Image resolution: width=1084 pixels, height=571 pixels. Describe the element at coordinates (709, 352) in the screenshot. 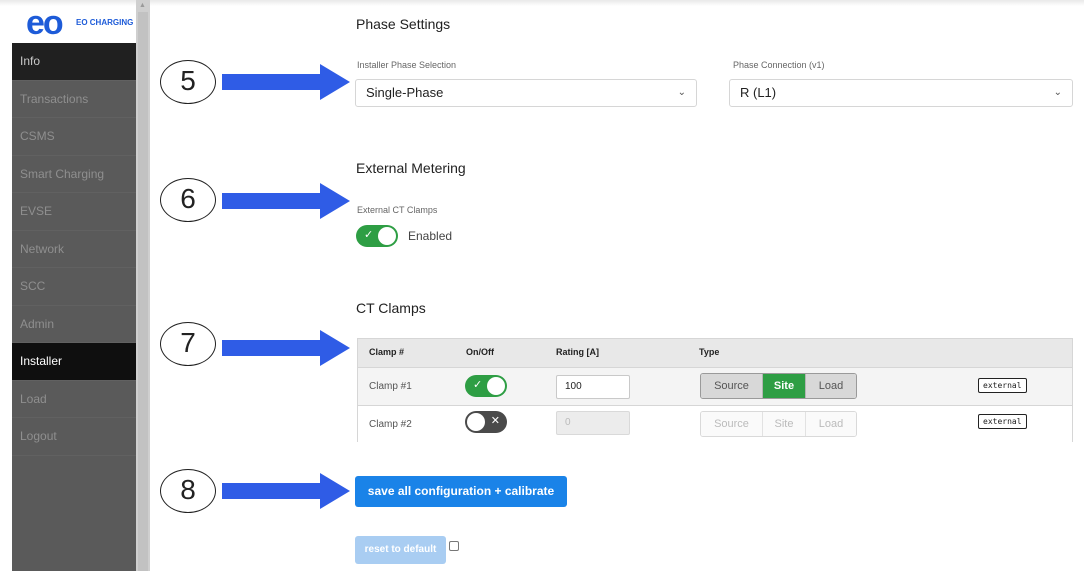

I see `col-type: Type` at that location.